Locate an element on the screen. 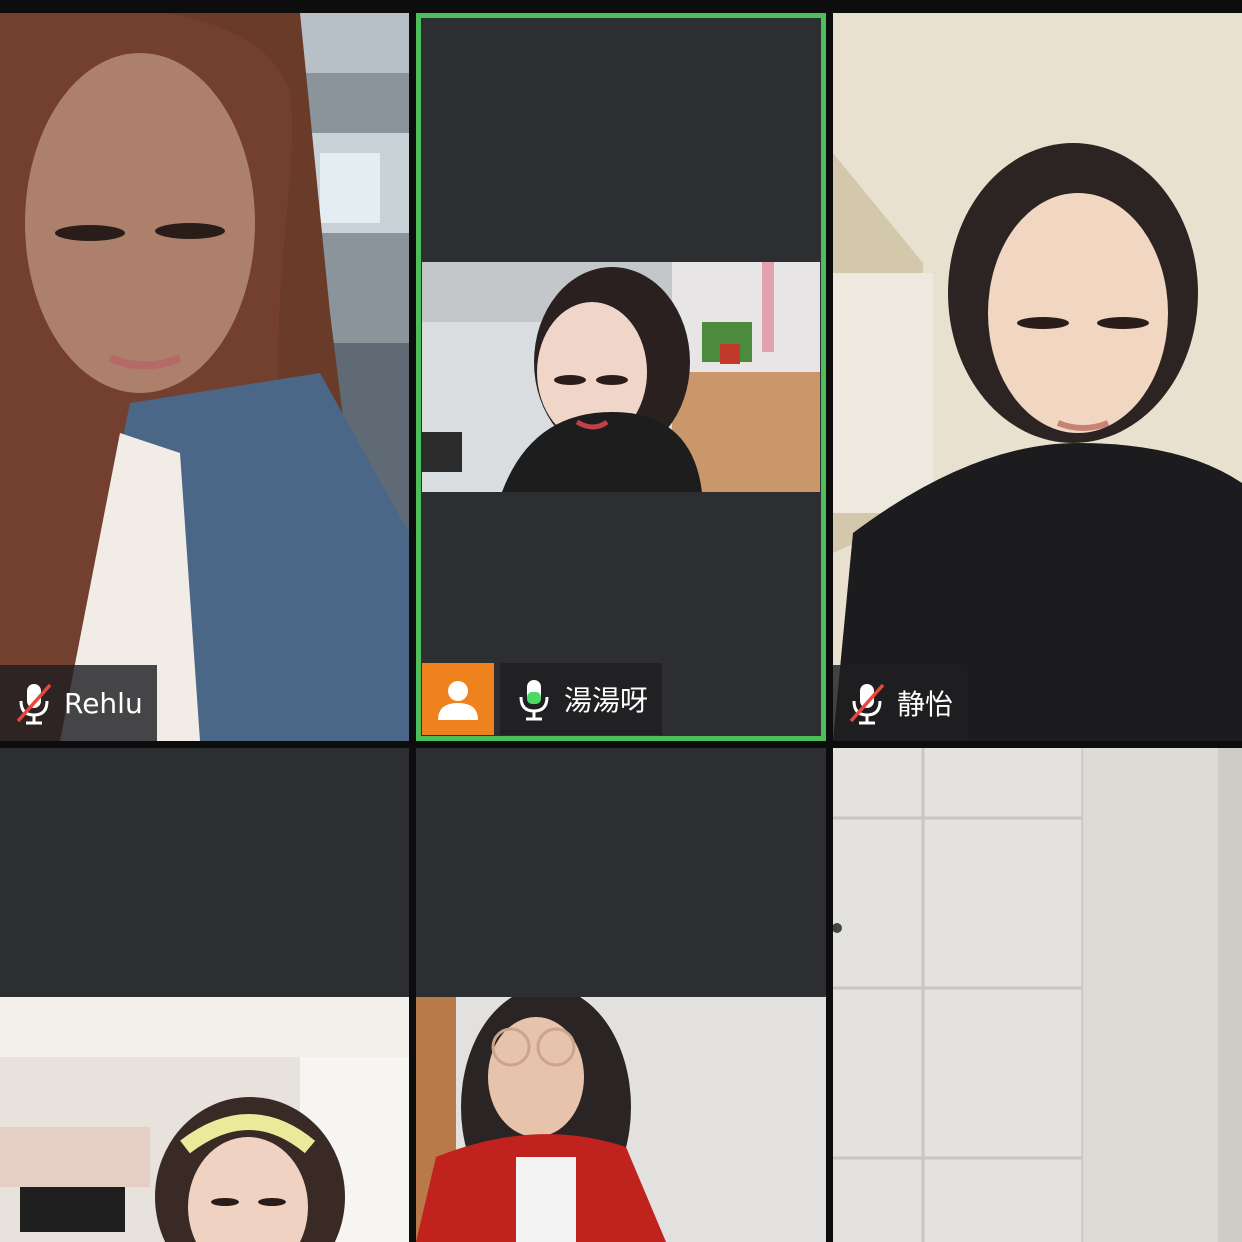 Image resolution: width=1242 pixels, height=1242 pixels. mic-active-icon is located at coordinates (534, 699).